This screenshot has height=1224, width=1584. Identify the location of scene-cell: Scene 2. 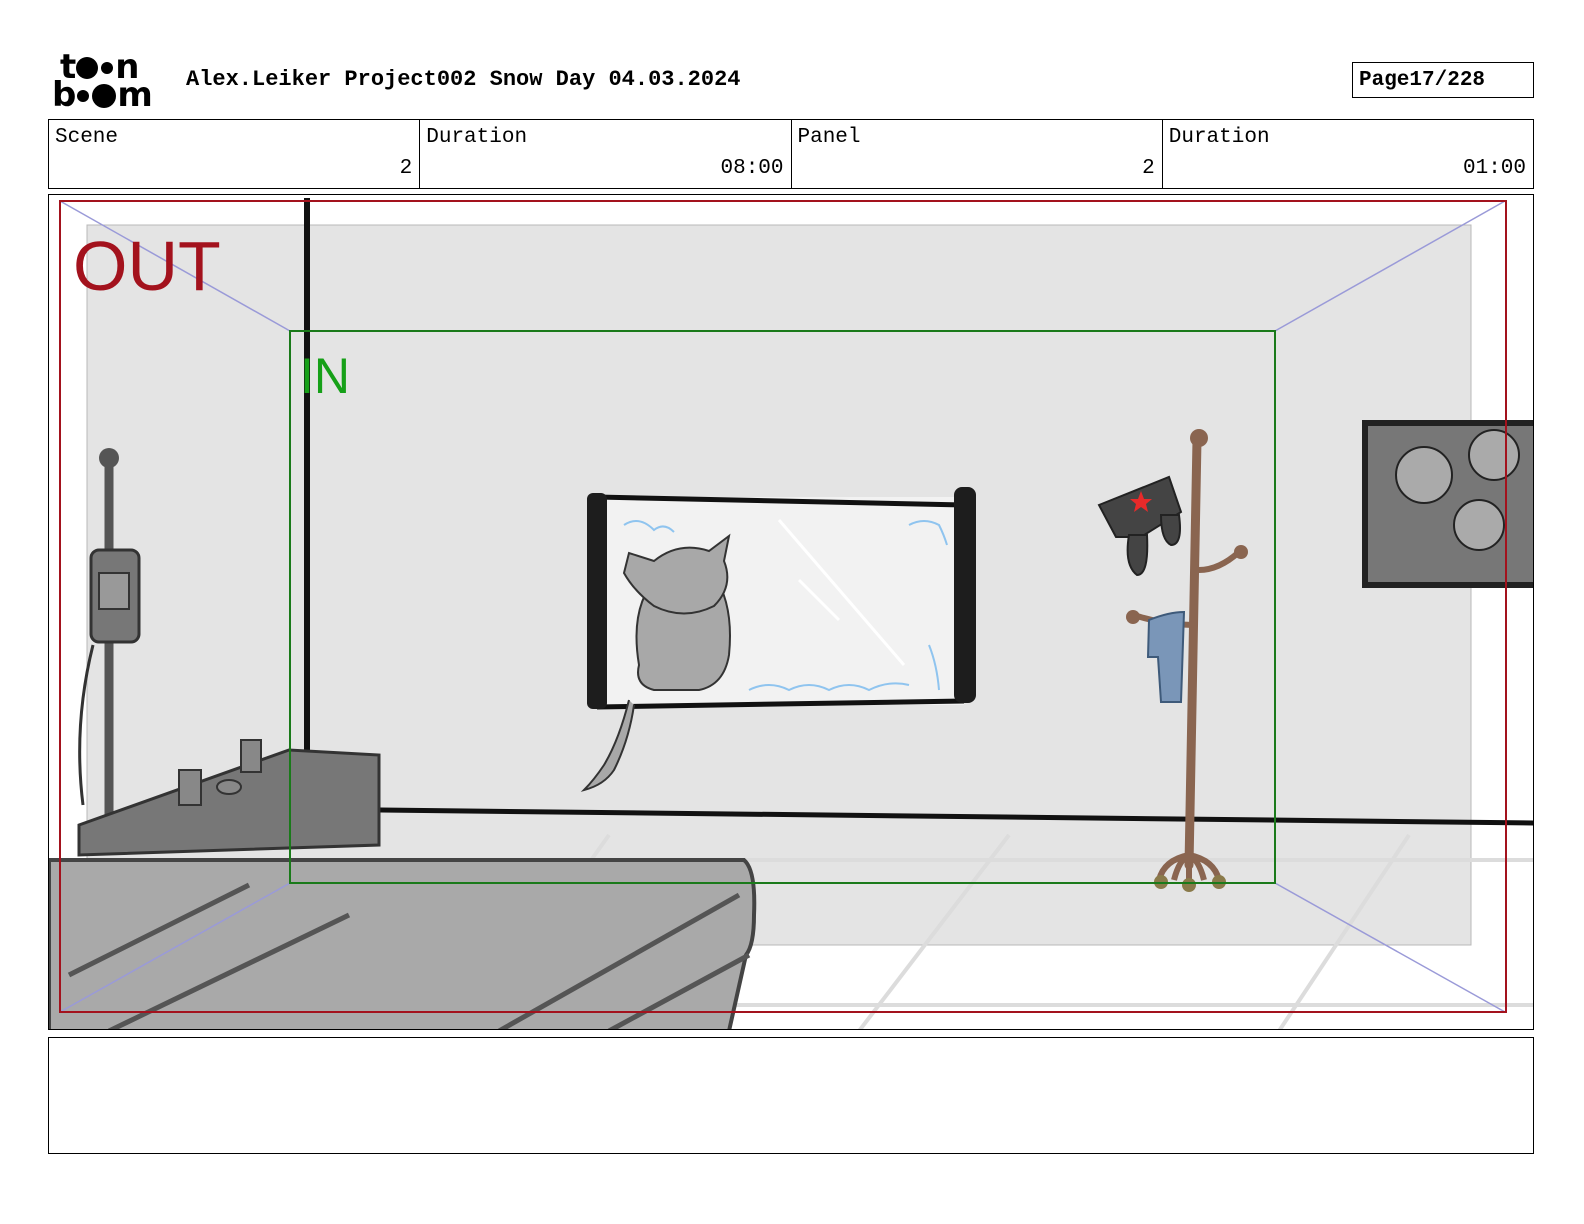
(235, 154).